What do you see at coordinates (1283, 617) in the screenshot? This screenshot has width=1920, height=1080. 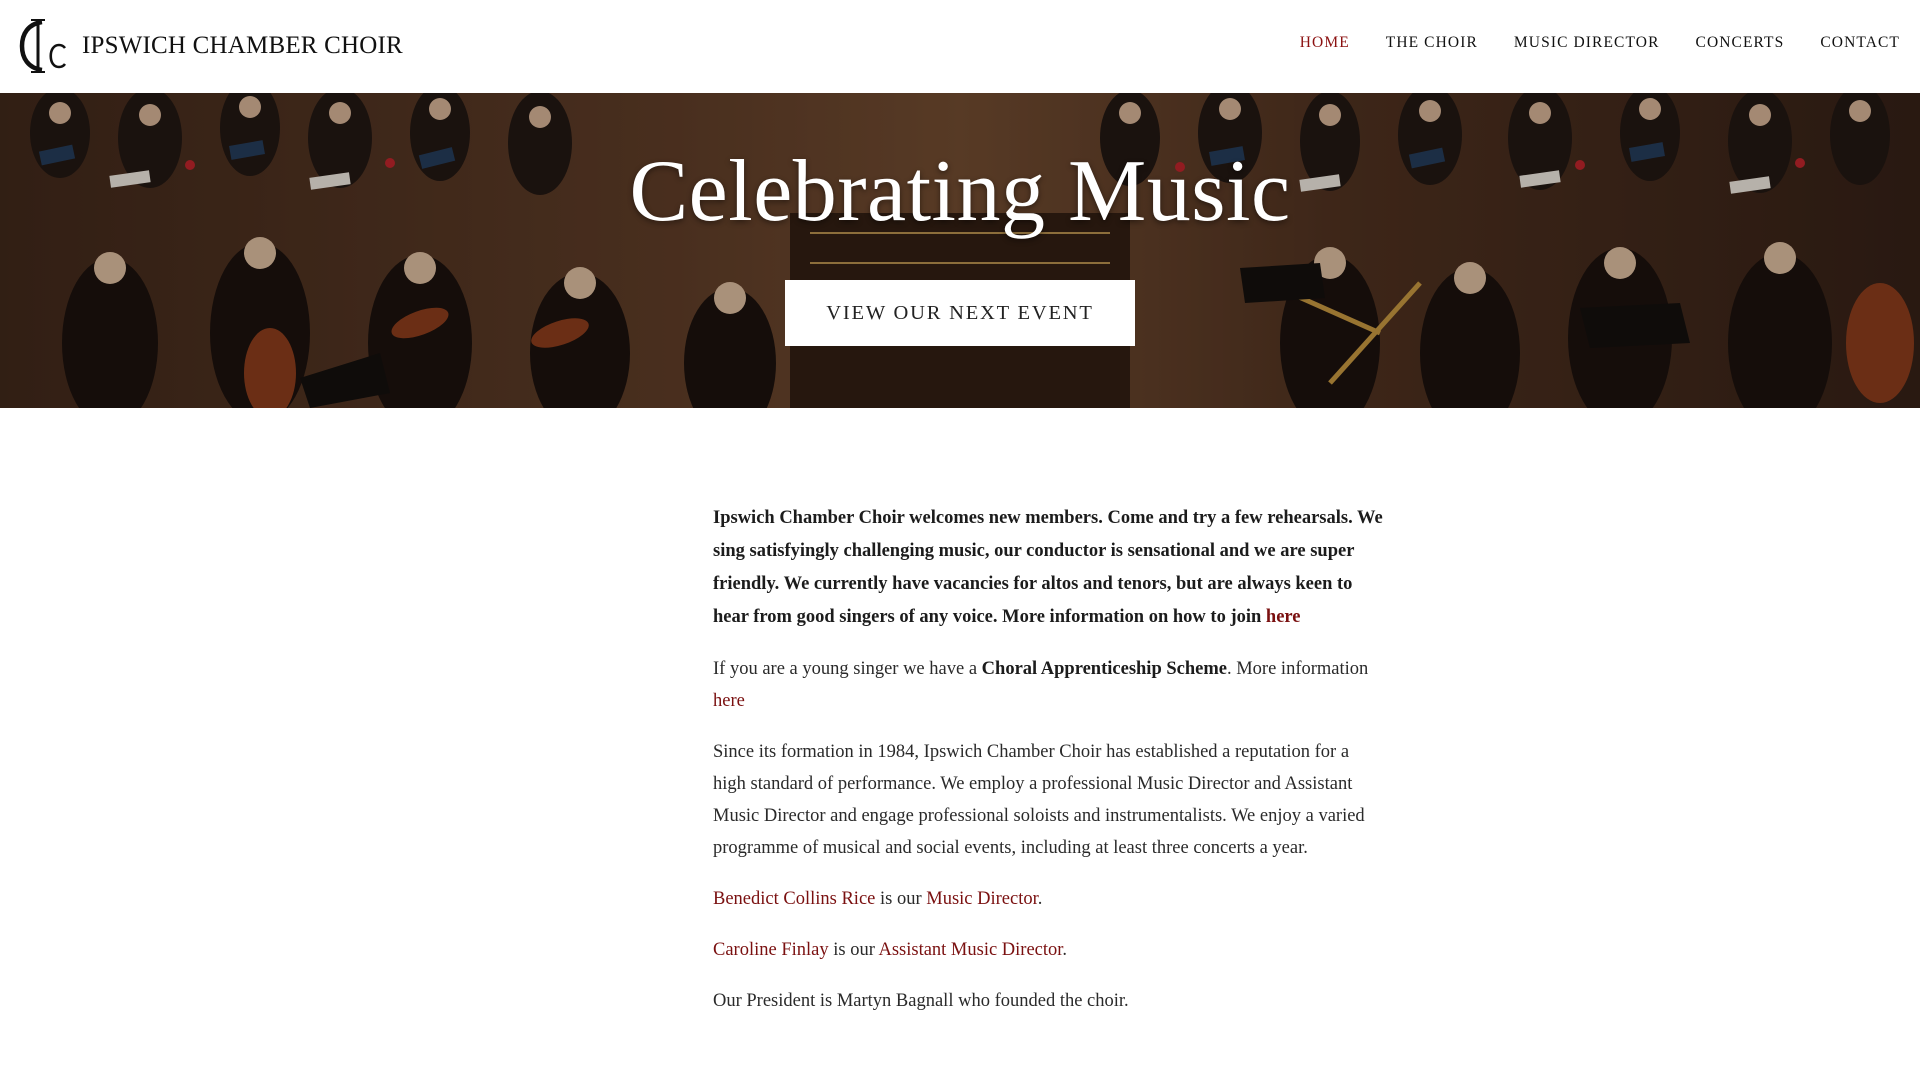 I see `join-info-link: here` at bounding box center [1283, 617].